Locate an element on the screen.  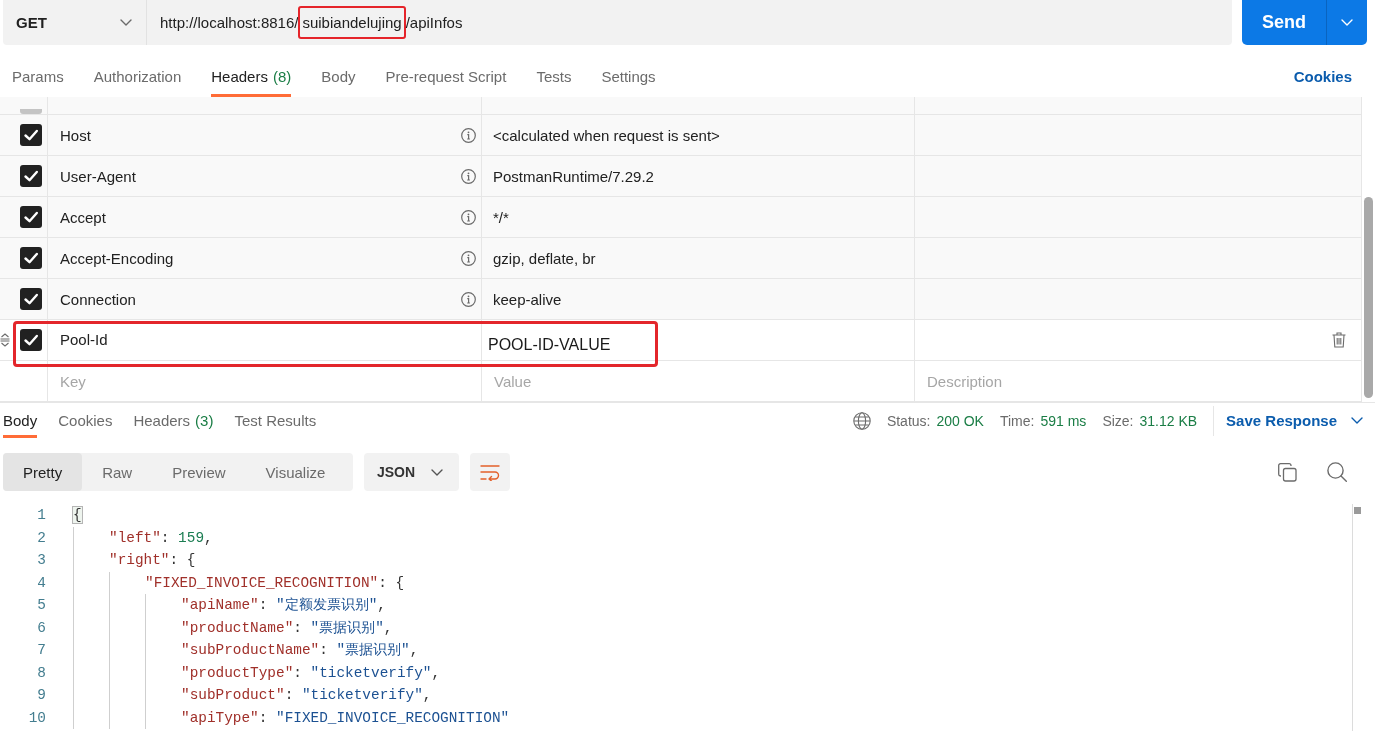
value-input: Value is located at coordinates (698, 381).